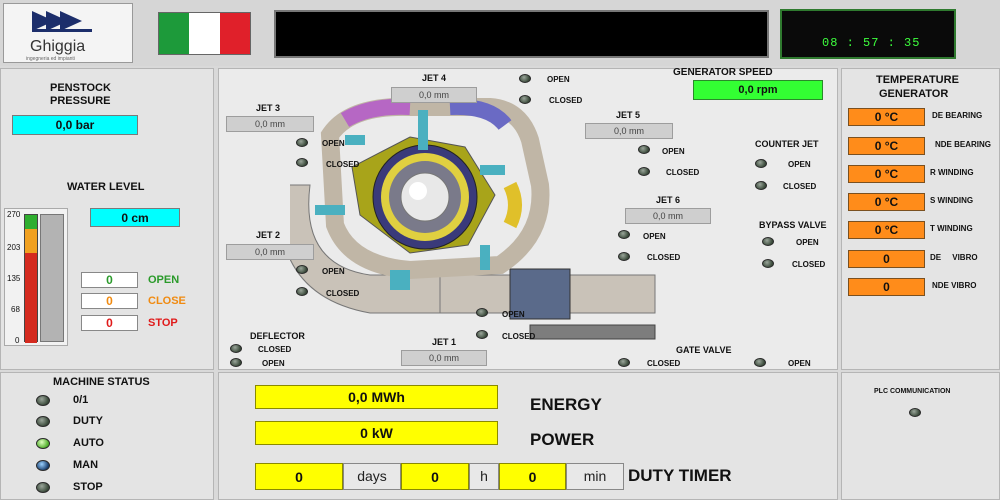 The height and width of the screenshot is (500, 1000). Describe the element at coordinates (532, 476) in the screenshot. I see `duty-min-value: 0` at that location.